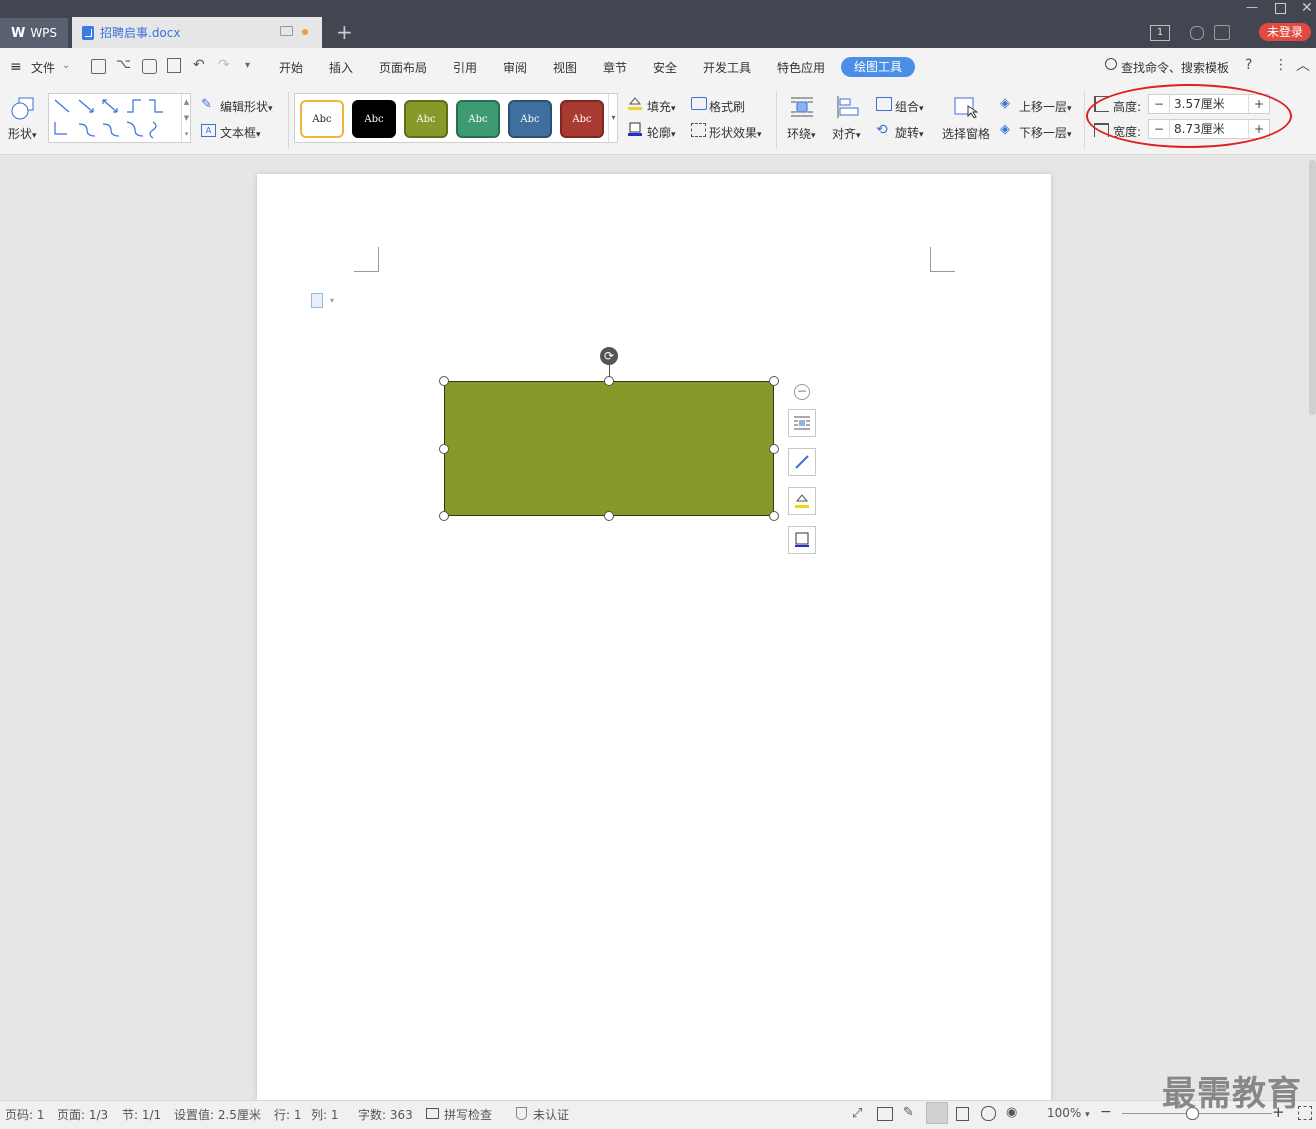  What do you see at coordinates (609, 516) in the screenshot?
I see `resize-handle-bottom` at bounding box center [609, 516].